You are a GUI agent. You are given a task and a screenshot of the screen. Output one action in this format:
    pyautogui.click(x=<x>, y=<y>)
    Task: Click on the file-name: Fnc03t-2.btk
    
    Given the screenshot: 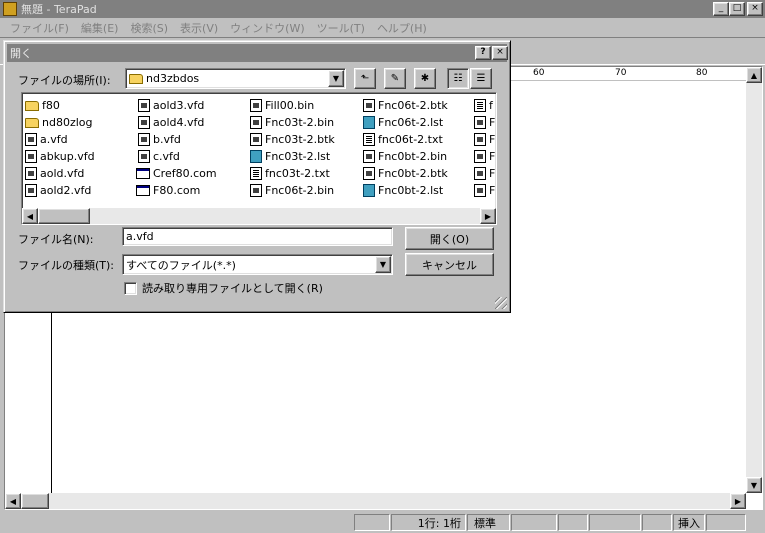 What is the action you would take?
    pyautogui.click(x=300, y=139)
    